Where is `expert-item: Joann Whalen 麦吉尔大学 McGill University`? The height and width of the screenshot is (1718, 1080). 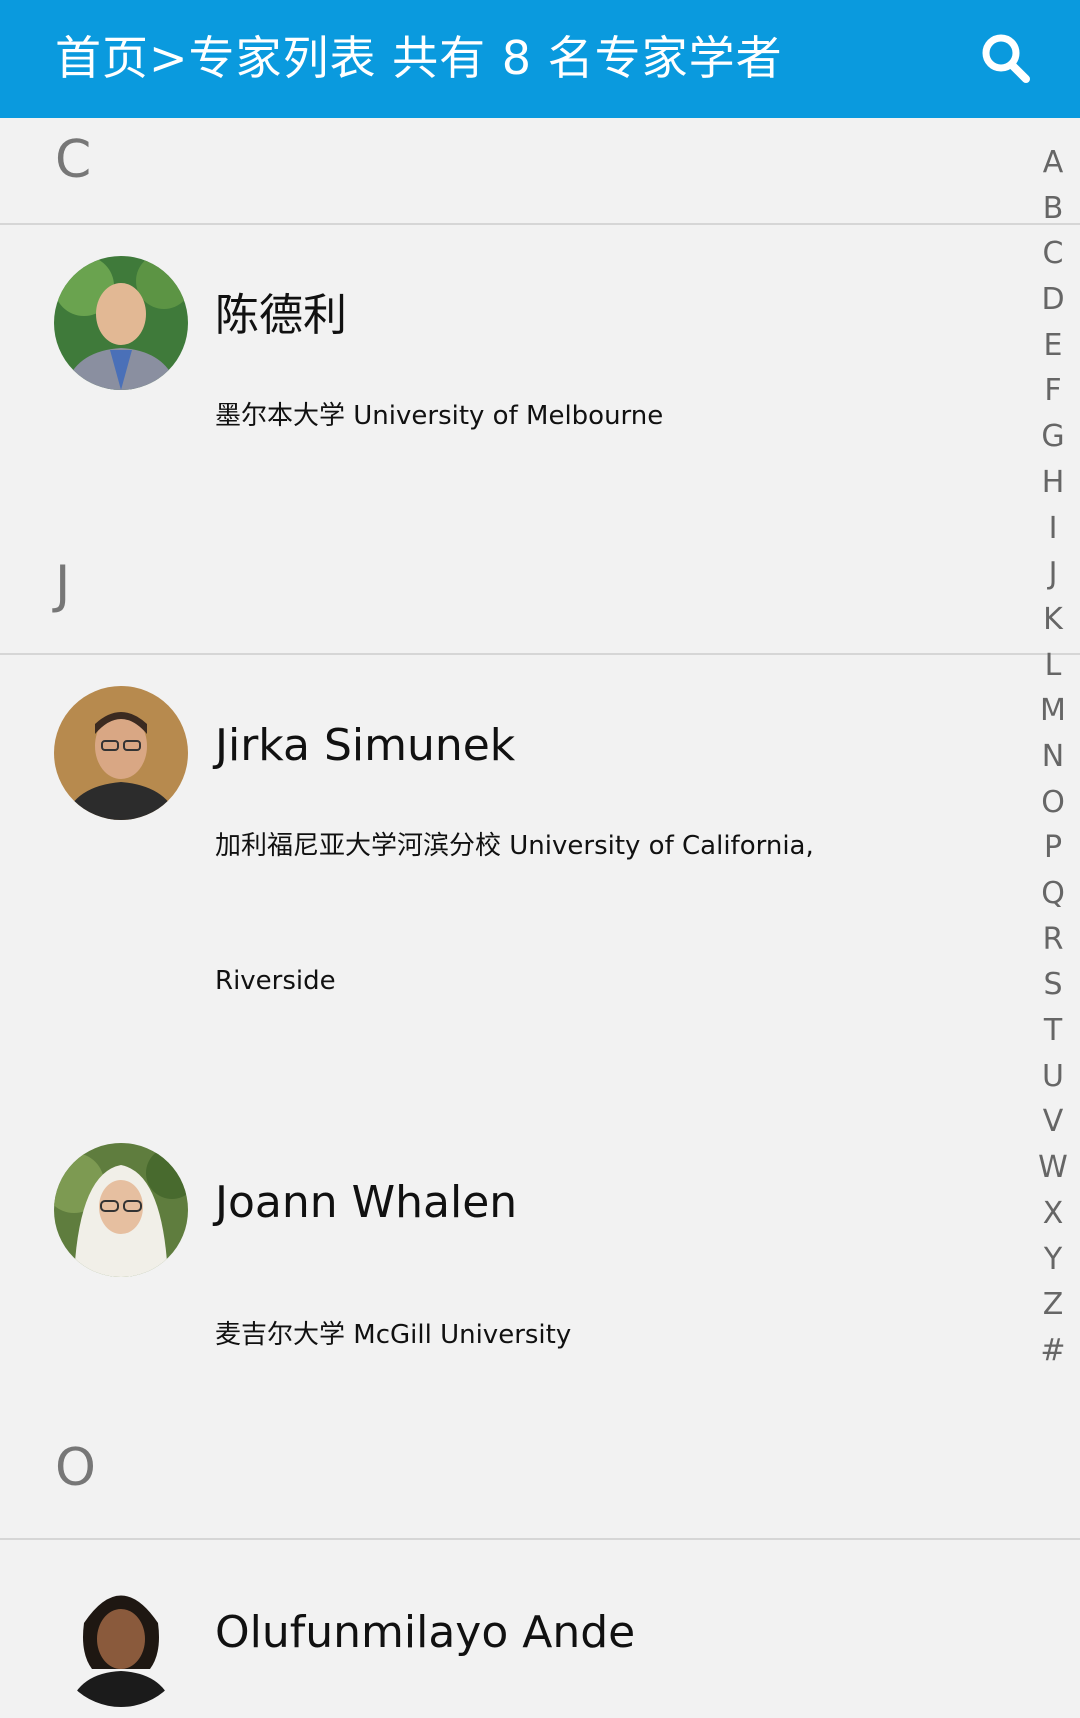
expert-item: Joann Whalen 麦吉尔大学 McGill University is located at coordinates (510, 1273).